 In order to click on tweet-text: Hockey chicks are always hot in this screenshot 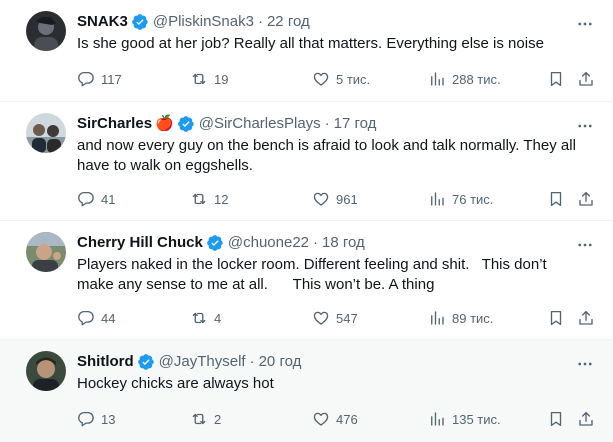, I will do `click(175, 383)`.